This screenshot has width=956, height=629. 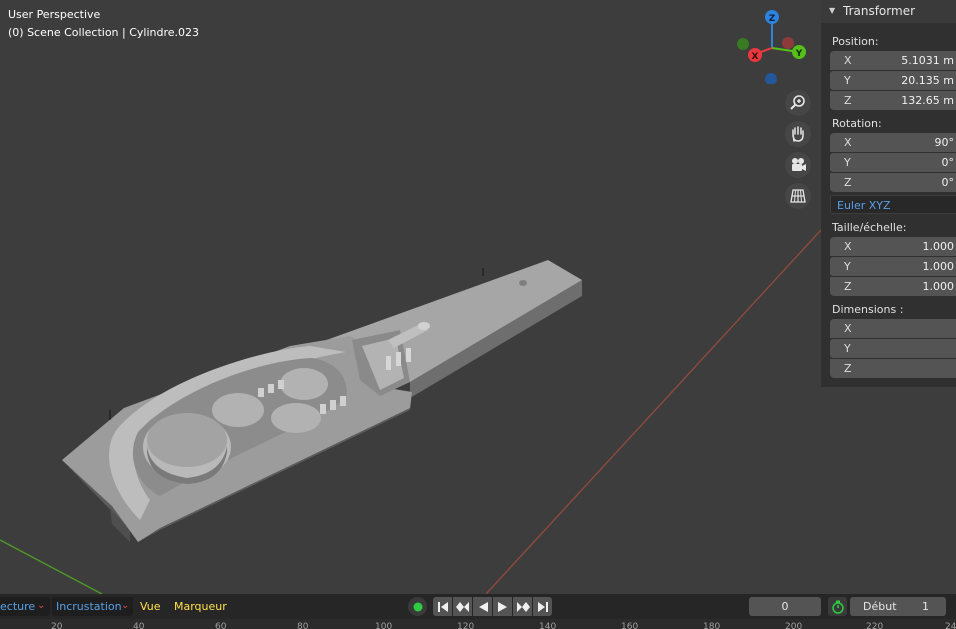 What do you see at coordinates (925, 606) in the screenshot?
I see `start-value: 1` at bounding box center [925, 606].